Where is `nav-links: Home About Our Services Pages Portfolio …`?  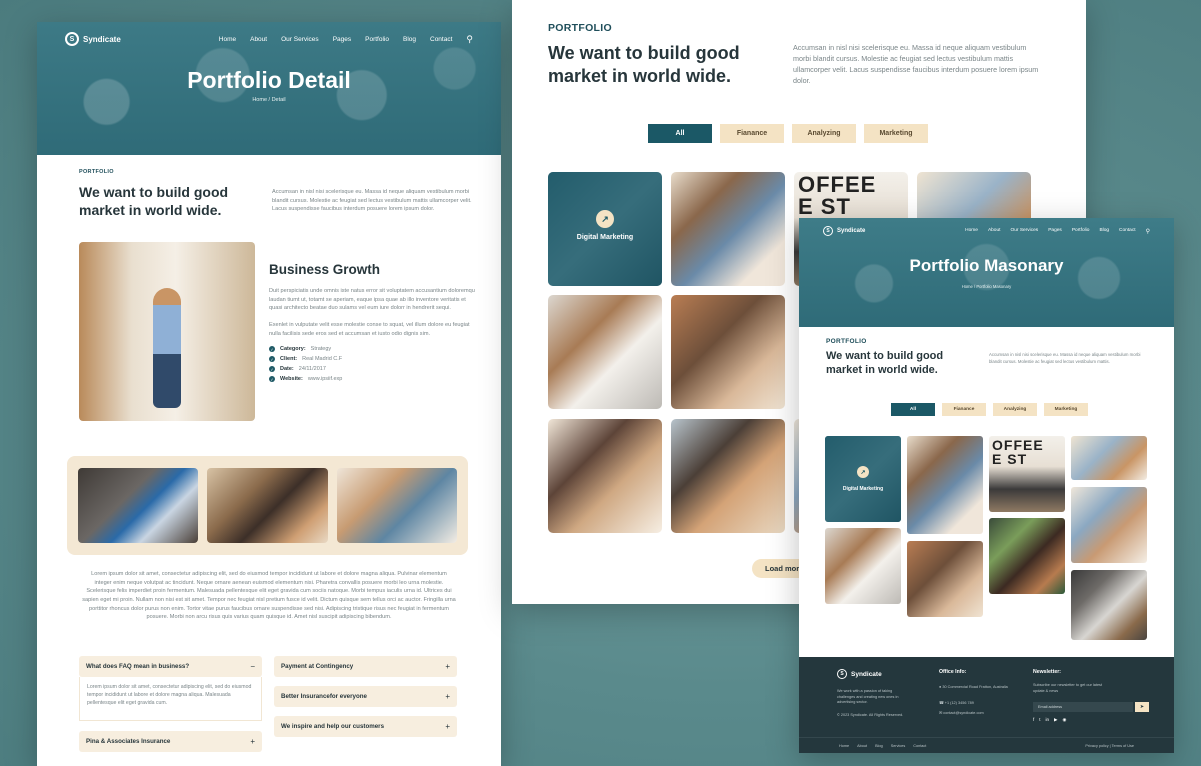 nav-links: Home About Our Services Pages Portfolio … is located at coordinates (346, 39).